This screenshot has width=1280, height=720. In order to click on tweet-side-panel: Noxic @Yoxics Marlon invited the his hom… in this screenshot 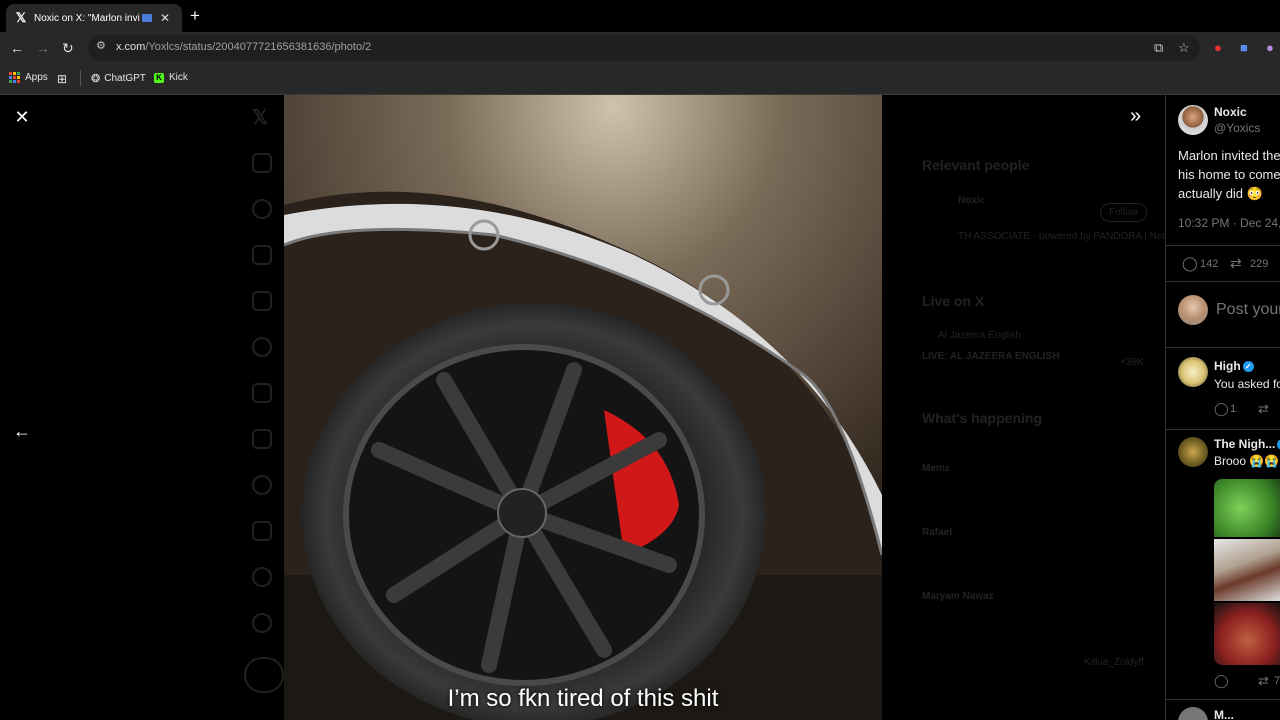, I will do `click(1222, 407)`.